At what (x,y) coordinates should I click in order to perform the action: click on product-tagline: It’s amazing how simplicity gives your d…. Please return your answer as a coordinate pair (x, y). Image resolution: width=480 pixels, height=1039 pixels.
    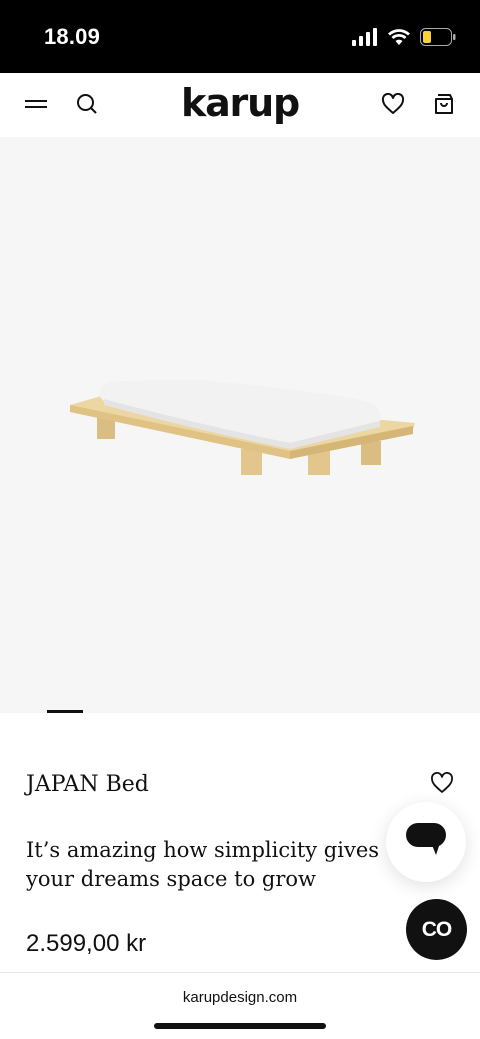
    Looking at the image, I should click on (203, 864).